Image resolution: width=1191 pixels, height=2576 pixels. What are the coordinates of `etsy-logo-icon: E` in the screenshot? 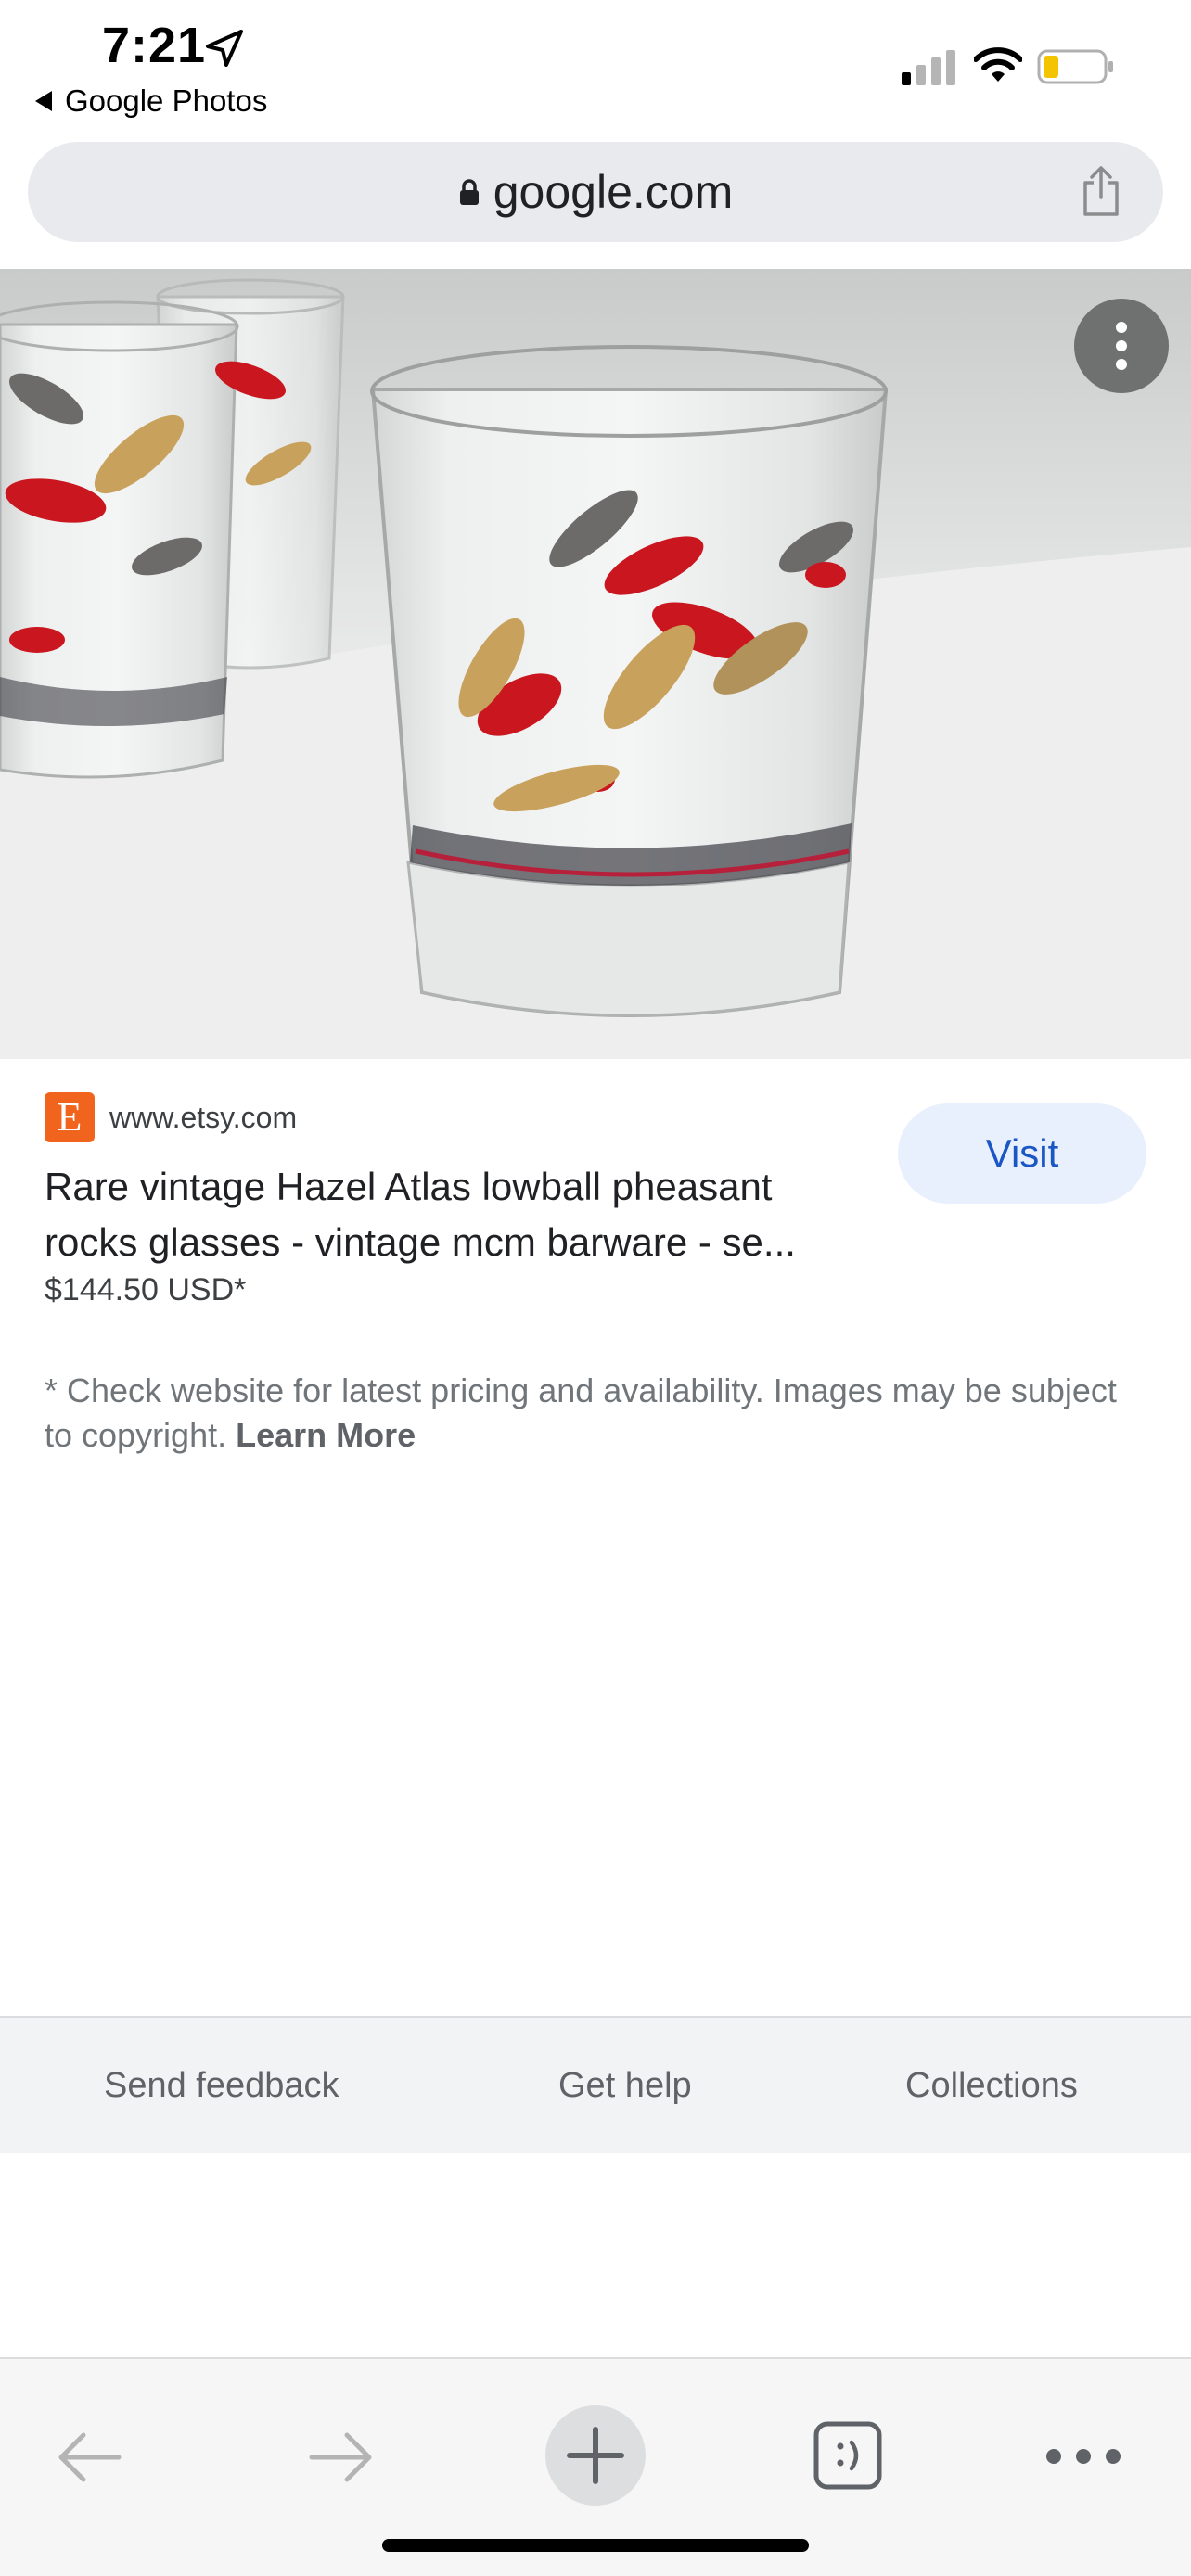 It's located at (70, 1117).